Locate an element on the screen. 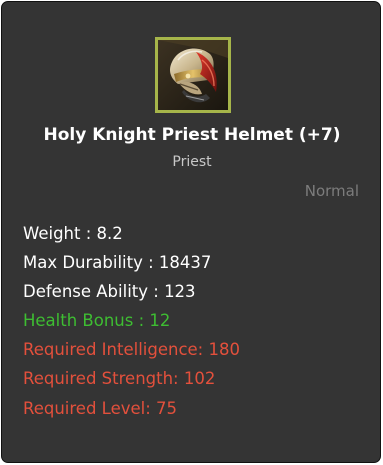 This screenshot has height=465, width=383. stat-defense-ability: Defense Ability : 123 is located at coordinates (109, 292).